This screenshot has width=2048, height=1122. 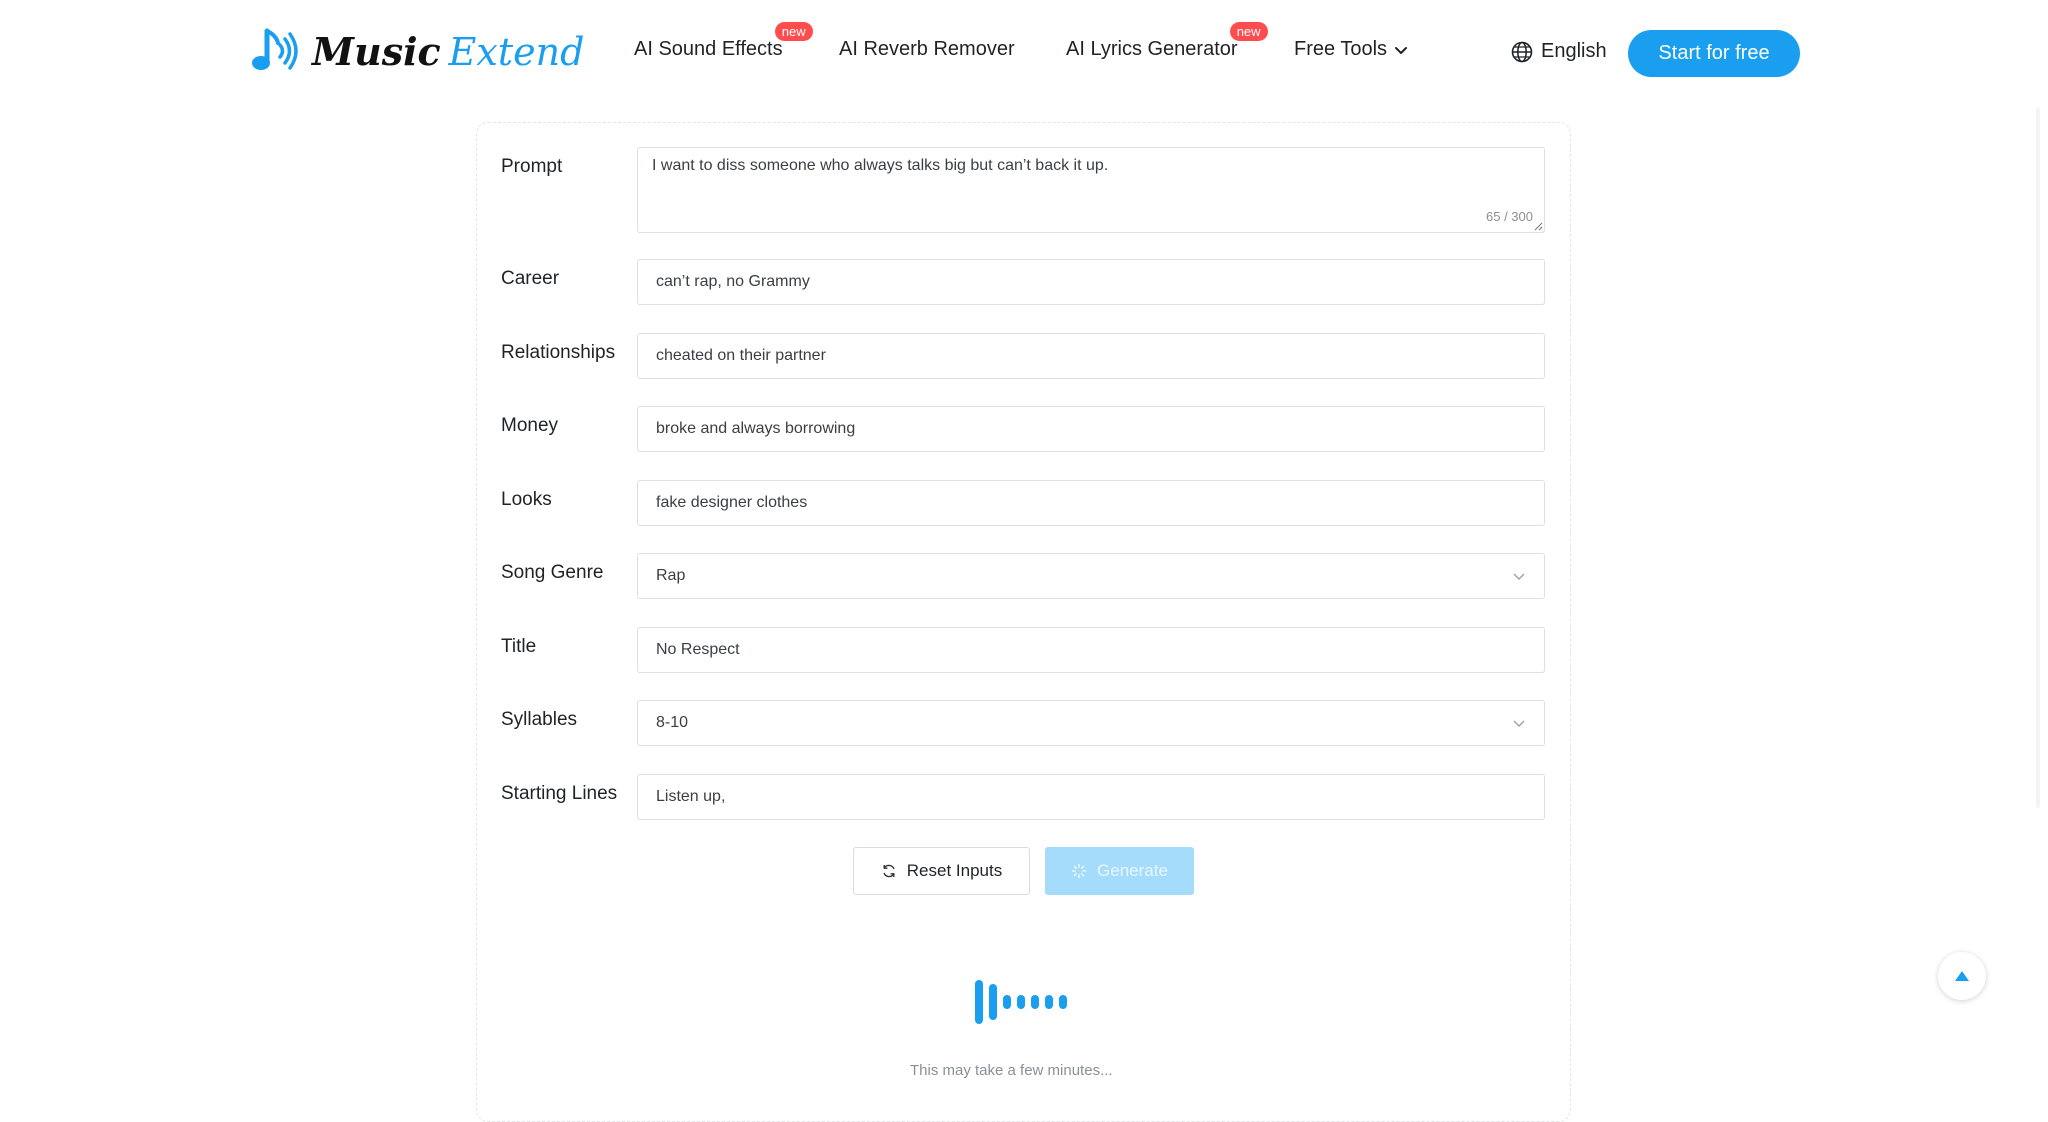 I want to click on back-to-top-button, so click(x=1962, y=976).